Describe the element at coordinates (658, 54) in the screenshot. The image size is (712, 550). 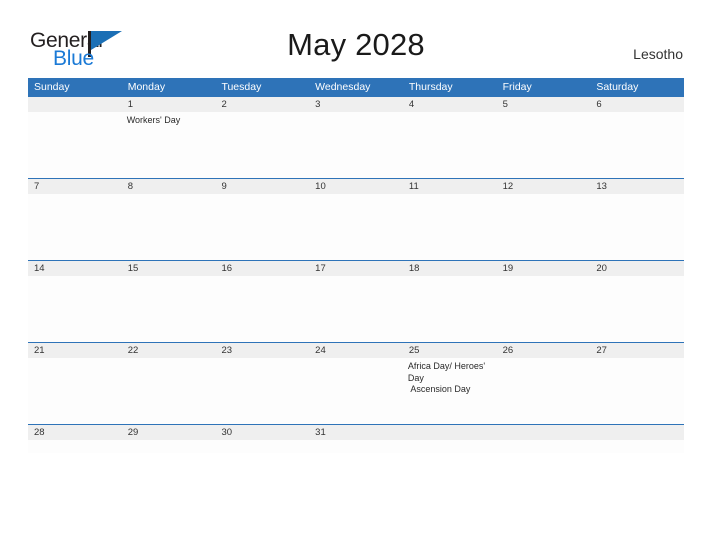
I see `country-label: Lesotho` at that location.